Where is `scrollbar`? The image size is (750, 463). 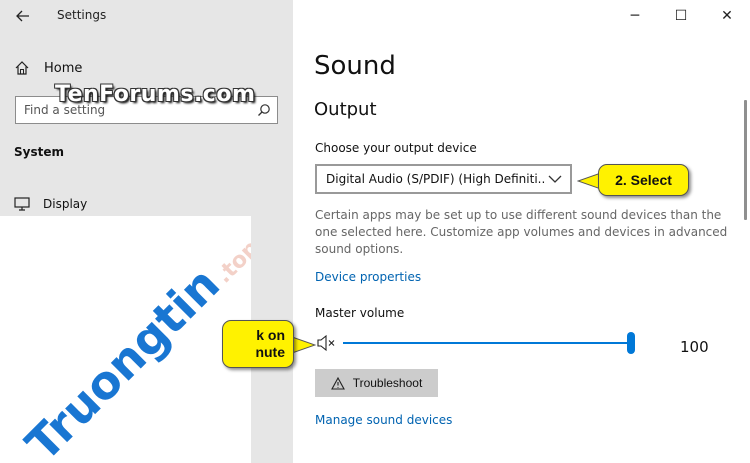 scrollbar is located at coordinates (745, 160).